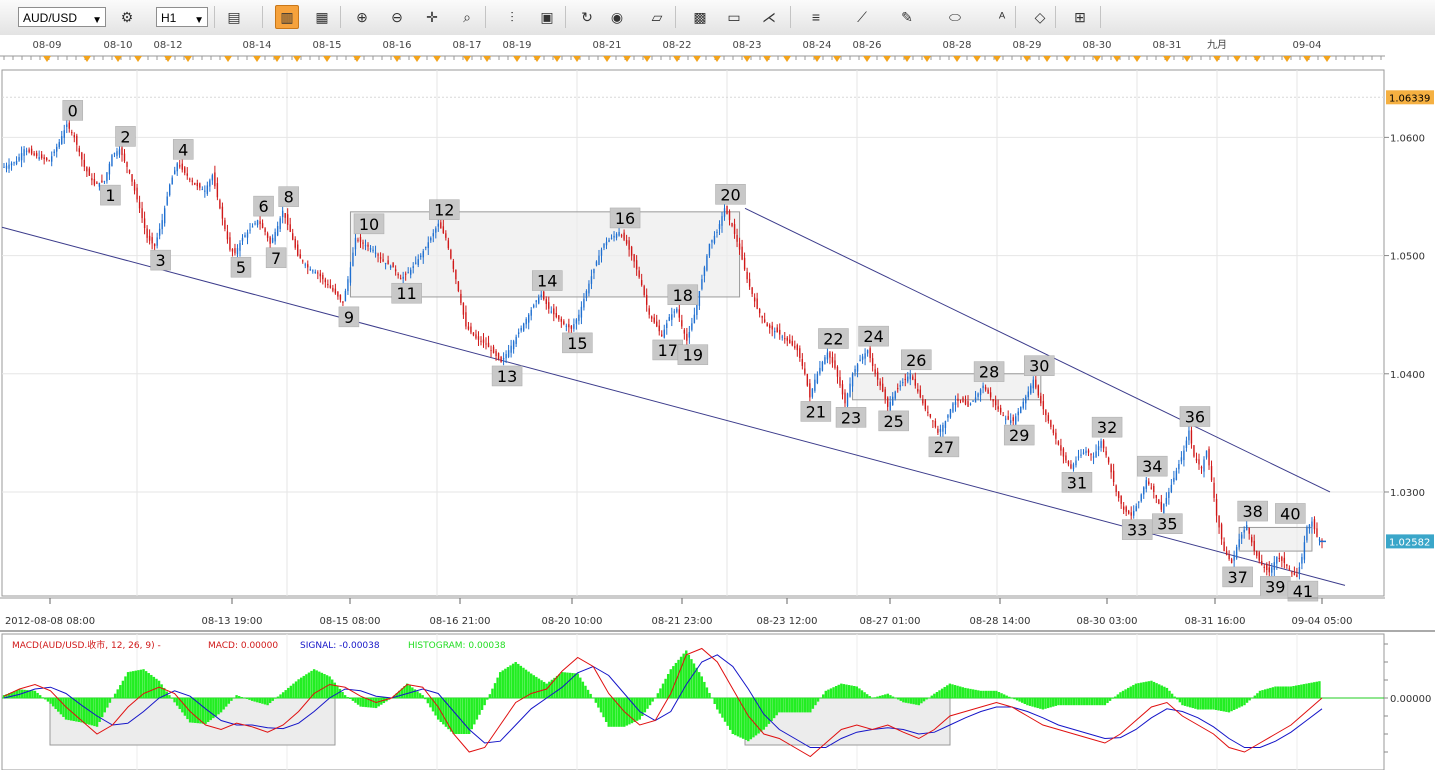 Image resolution: width=1435 pixels, height=775 pixels. Describe the element at coordinates (955, 17) in the screenshot. I see `ellipse-icon: ⬭` at that location.